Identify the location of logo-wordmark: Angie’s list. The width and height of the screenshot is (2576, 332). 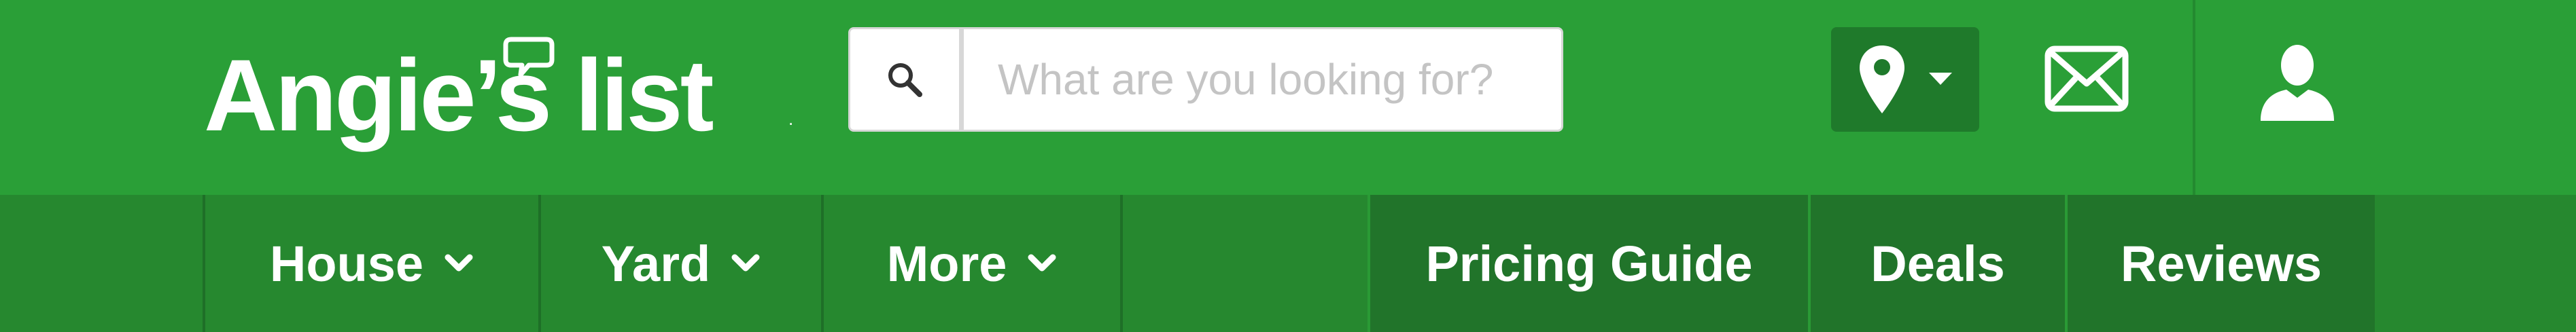
(459, 95).